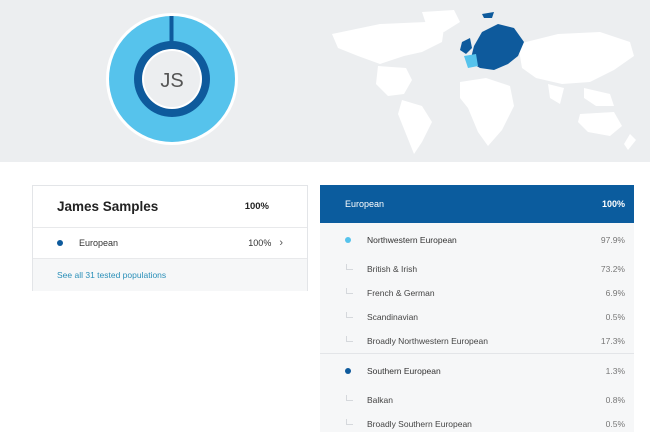  I want to click on population-label: Northwestern European, so click(412, 240).